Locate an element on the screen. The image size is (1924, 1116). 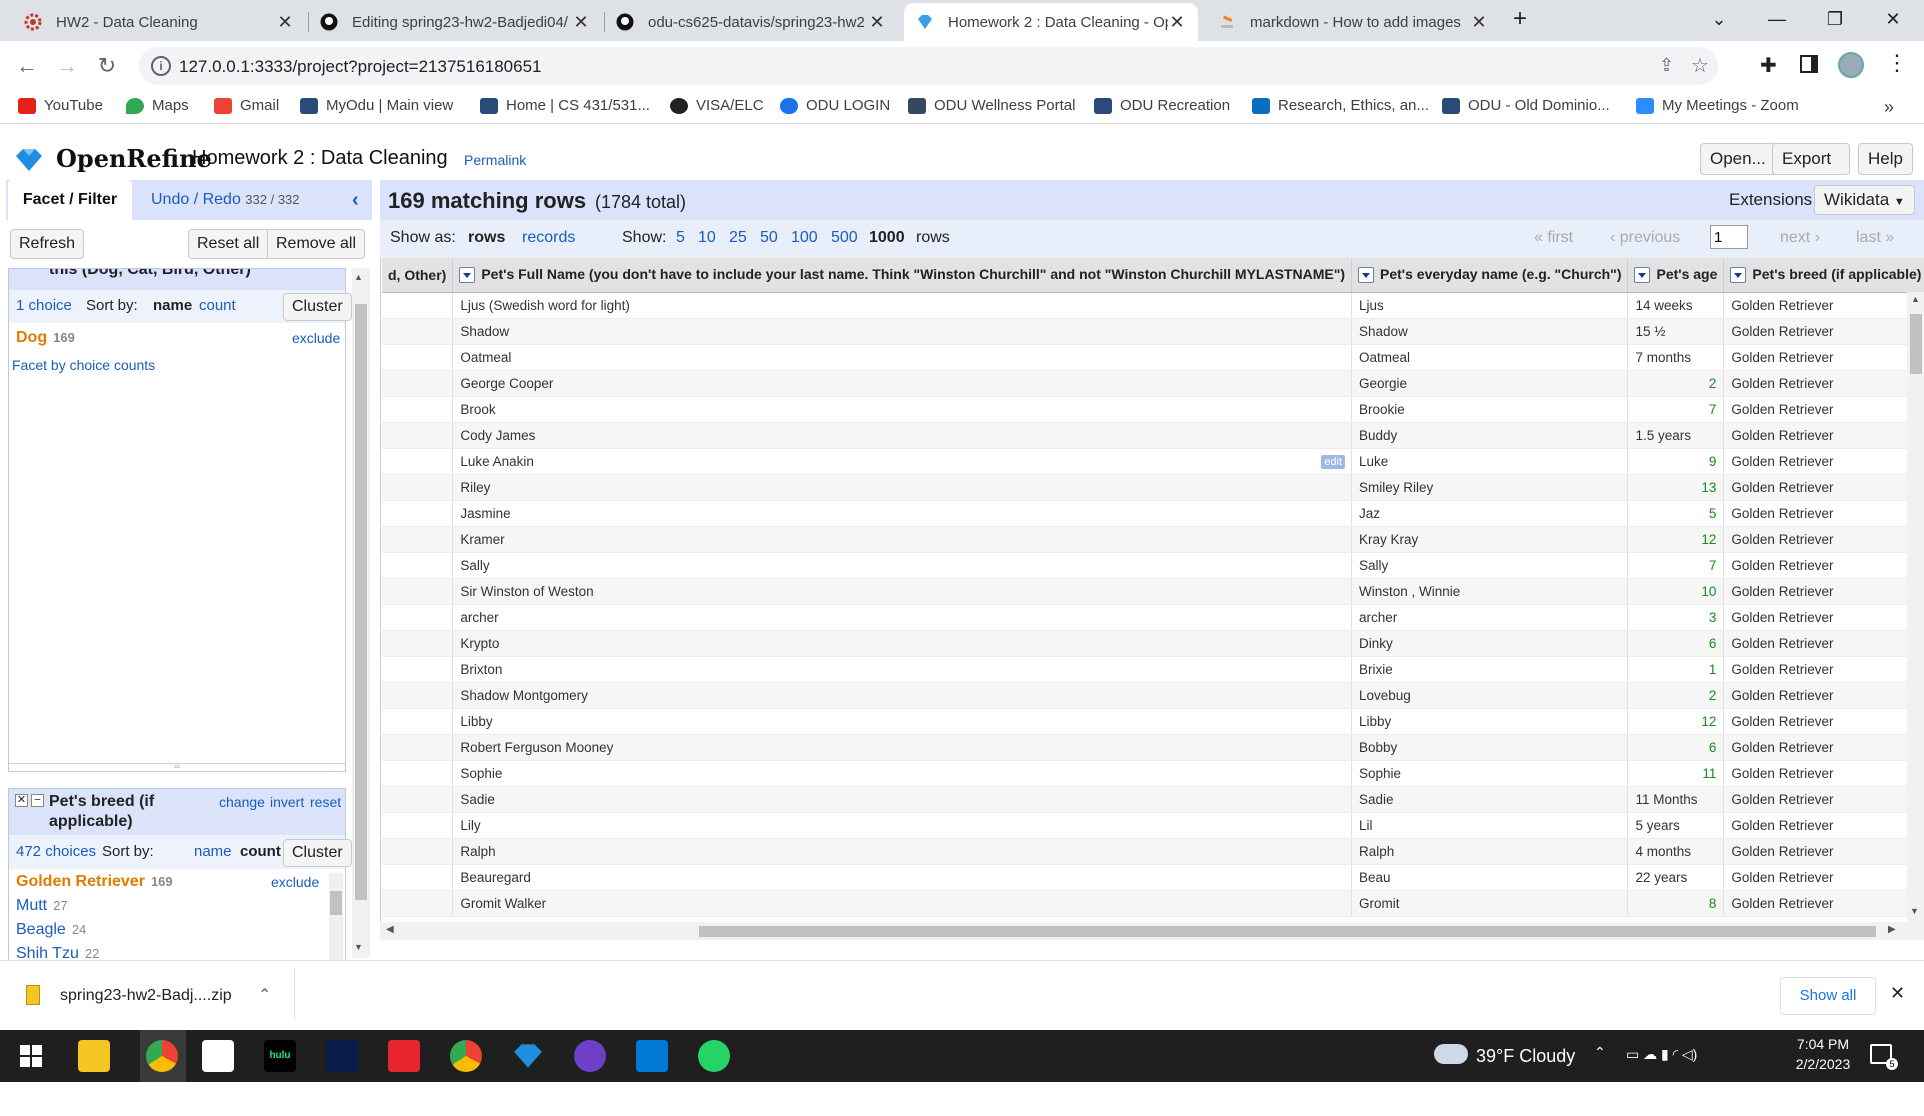
facet-choice: Beagle 24 is located at coordinates (51, 930).